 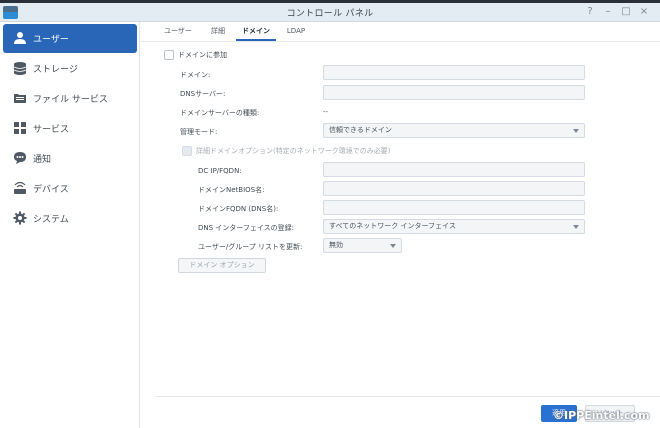 What do you see at coordinates (195, 75) in the screenshot?
I see `domain-label: ドメイン:` at bounding box center [195, 75].